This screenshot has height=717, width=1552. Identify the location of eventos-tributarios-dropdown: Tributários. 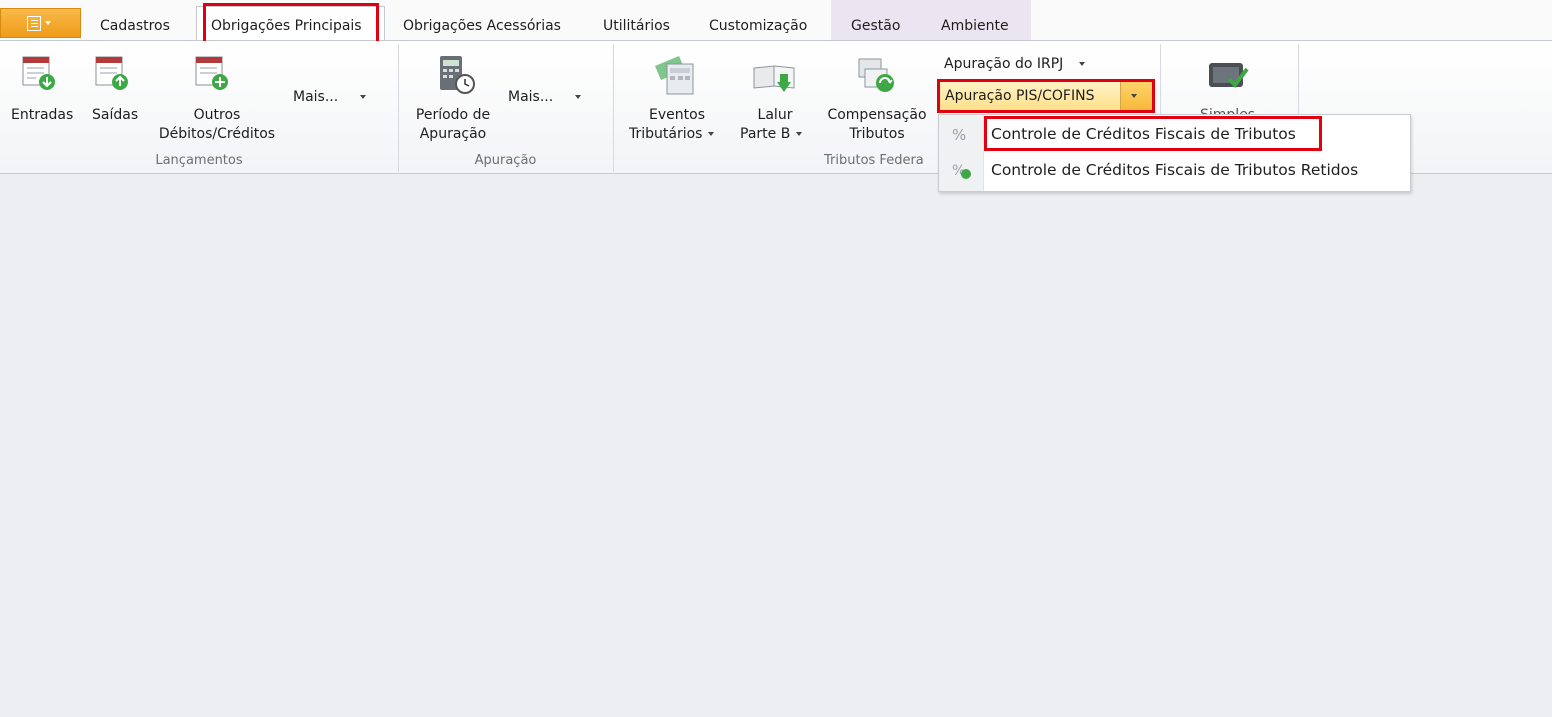
(672, 134).